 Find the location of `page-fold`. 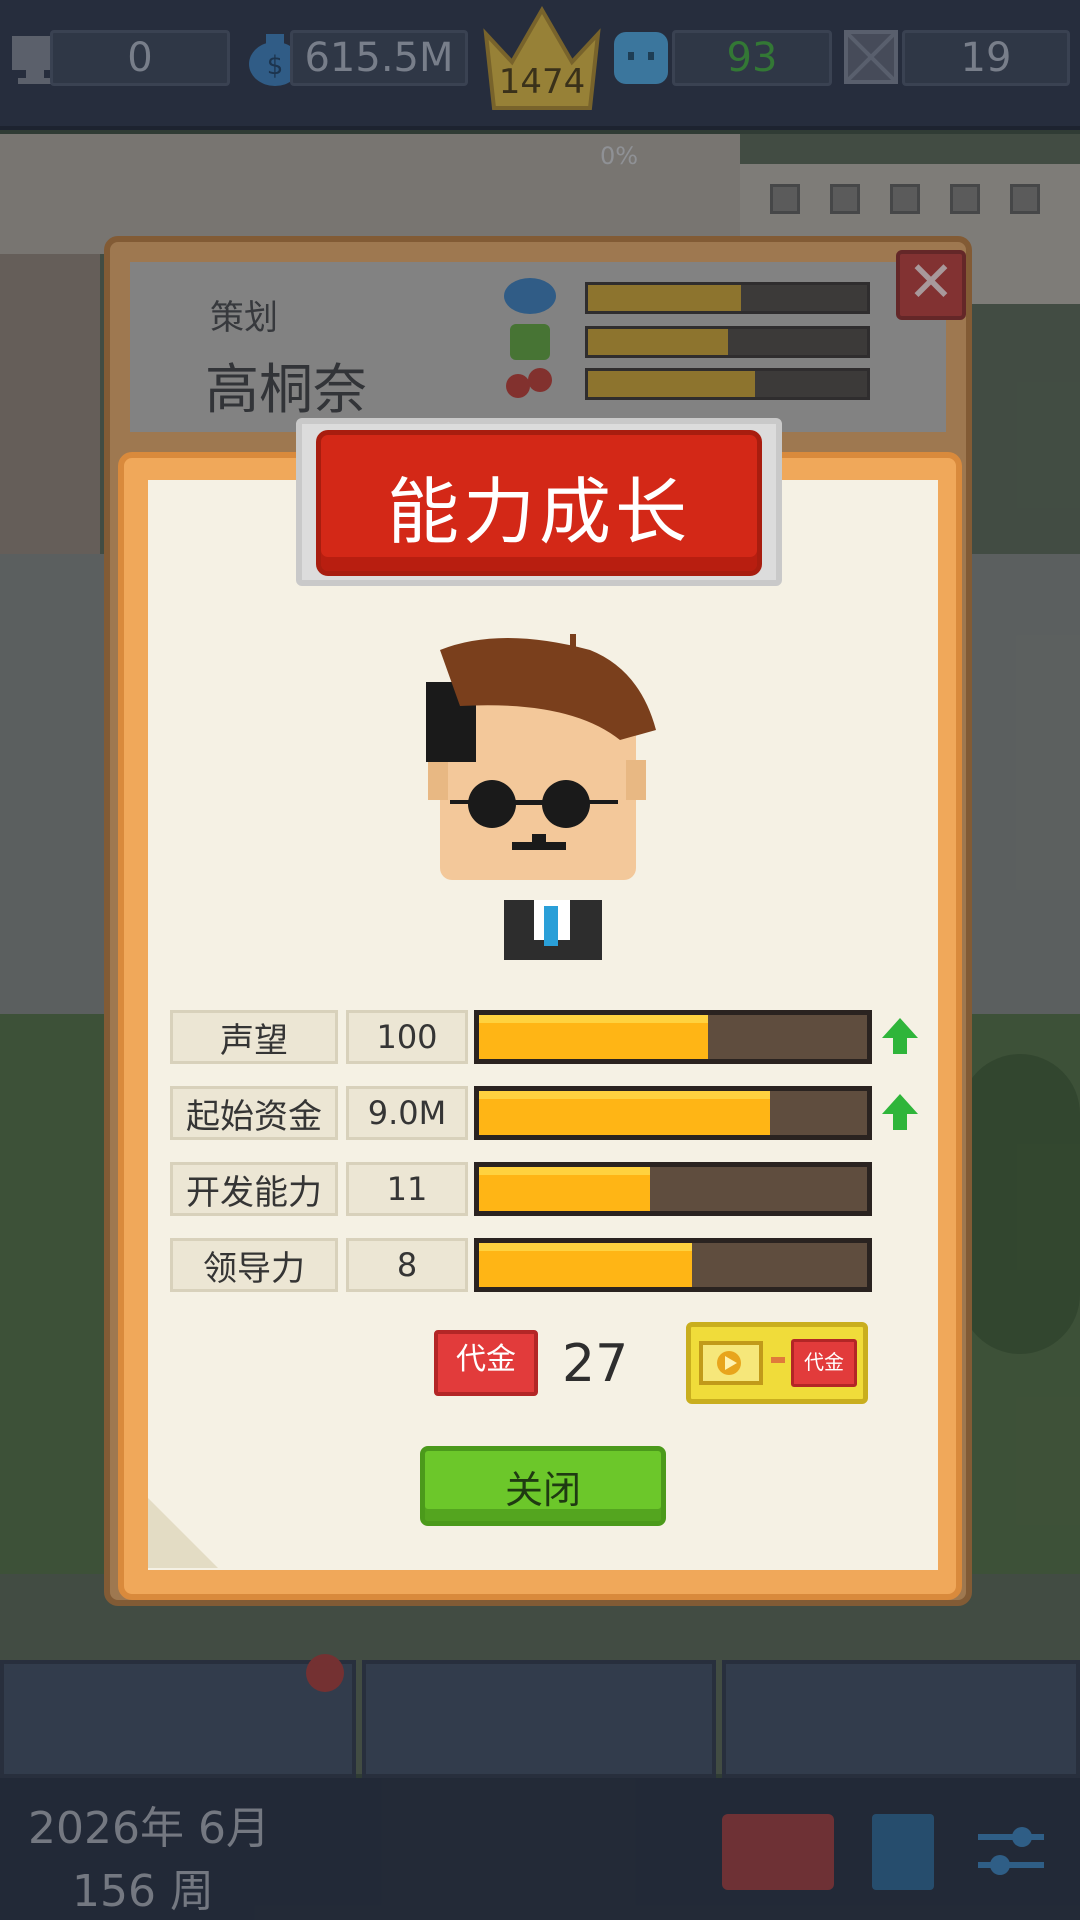

page-fold is located at coordinates (183, 1533).